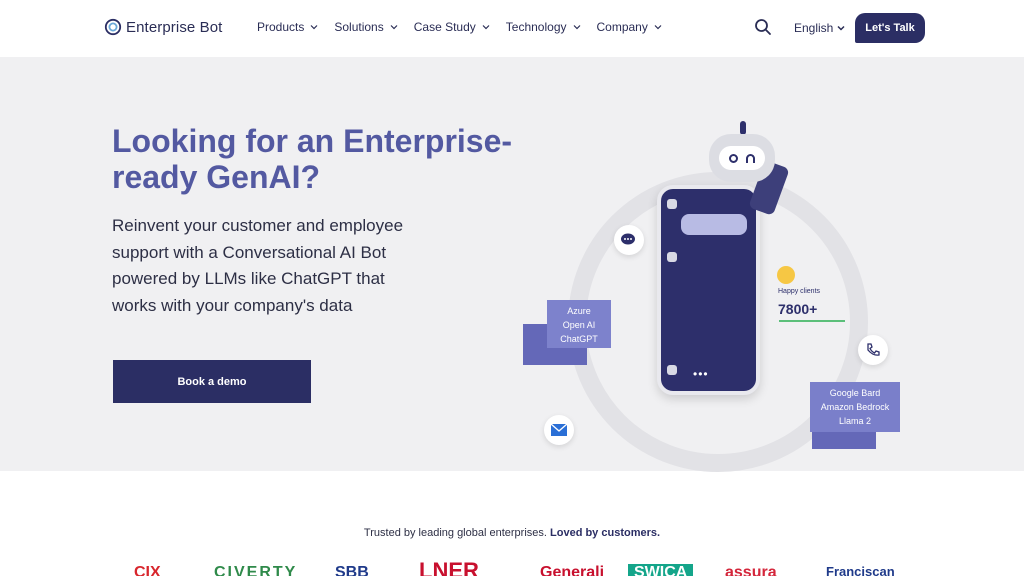  What do you see at coordinates (449, 569) in the screenshot?
I see `client-logo: LNER` at bounding box center [449, 569].